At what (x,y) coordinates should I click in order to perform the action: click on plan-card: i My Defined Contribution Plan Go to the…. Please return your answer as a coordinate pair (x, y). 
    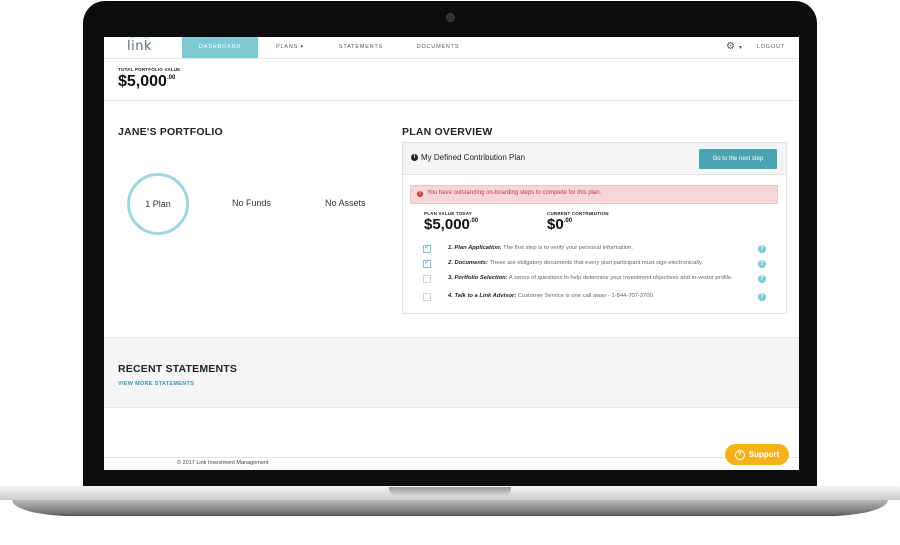
    Looking at the image, I should click on (594, 228).